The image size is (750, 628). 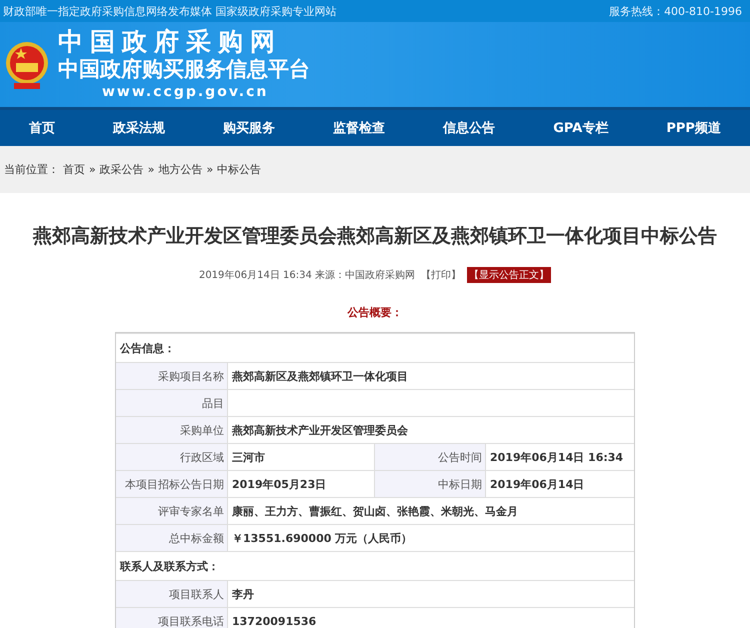 What do you see at coordinates (279, 484) in the screenshot?
I see `field-value: 2019年05月23日` at bounding box center [279, 484].